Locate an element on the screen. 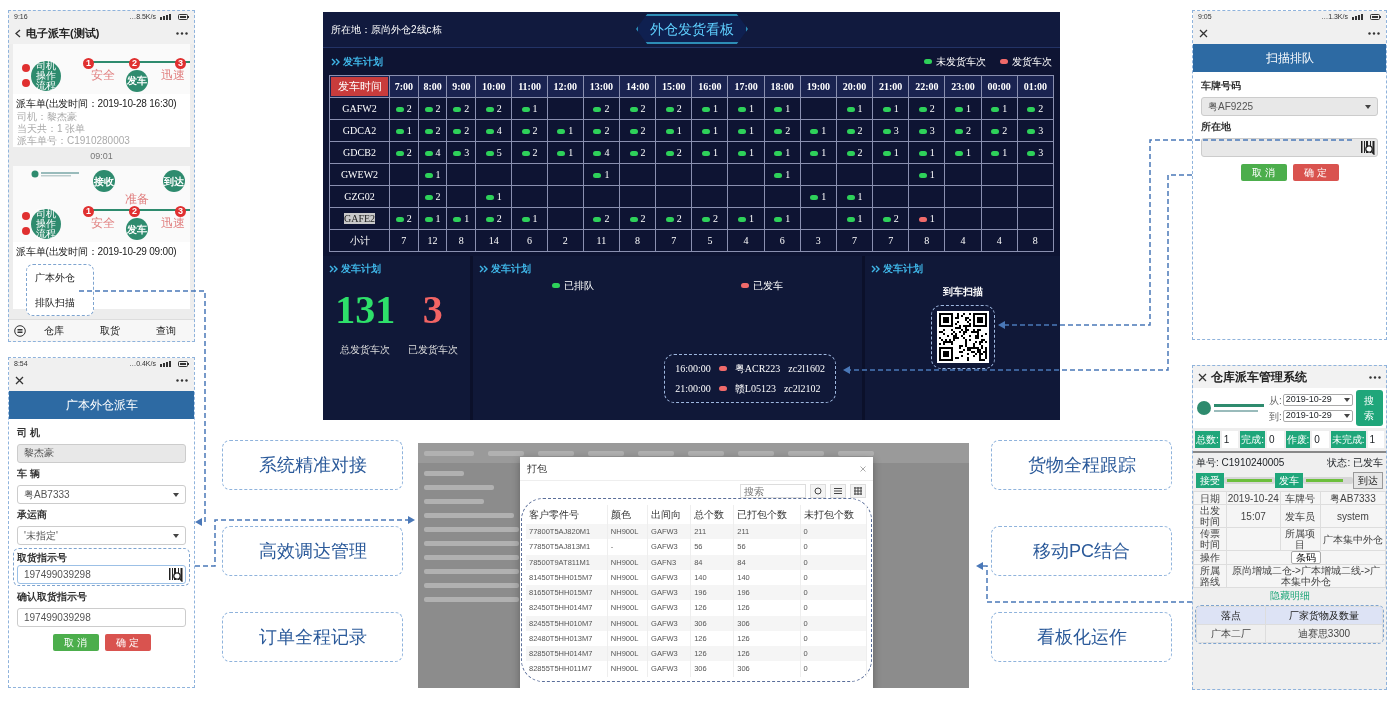 The width and height of the screenshot is (1394, 702). menu-item: 排队扫描 is located at coordinates (64, 302).